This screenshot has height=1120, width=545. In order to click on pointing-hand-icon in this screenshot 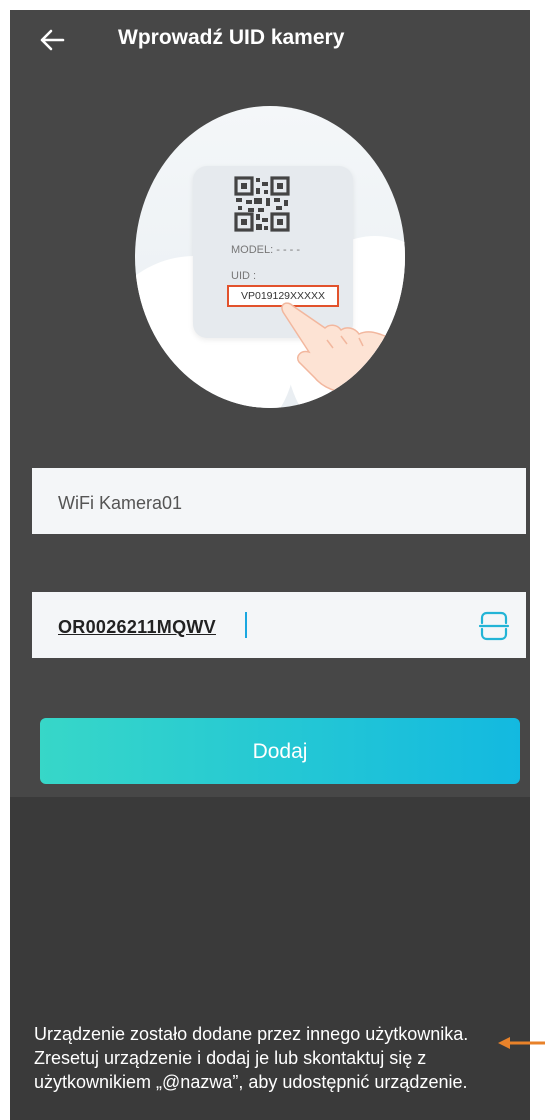, I will do `click(333, 348)`.